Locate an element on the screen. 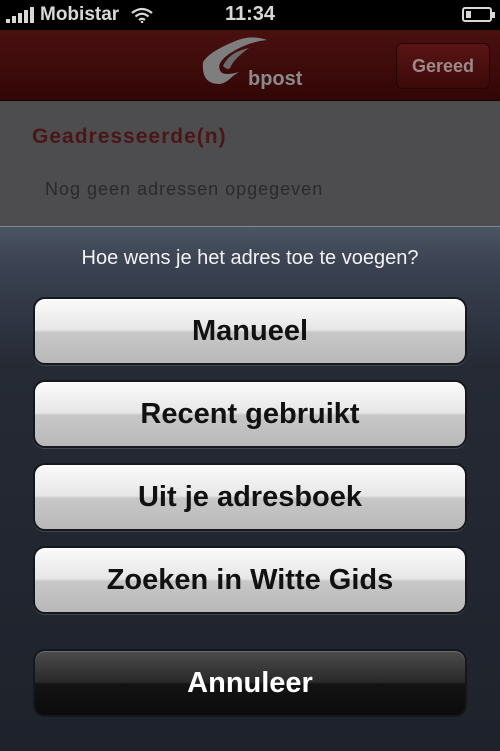  option-whitepages-search-button: Zoeken in Witte Gids is located at coordinates (250, 580).